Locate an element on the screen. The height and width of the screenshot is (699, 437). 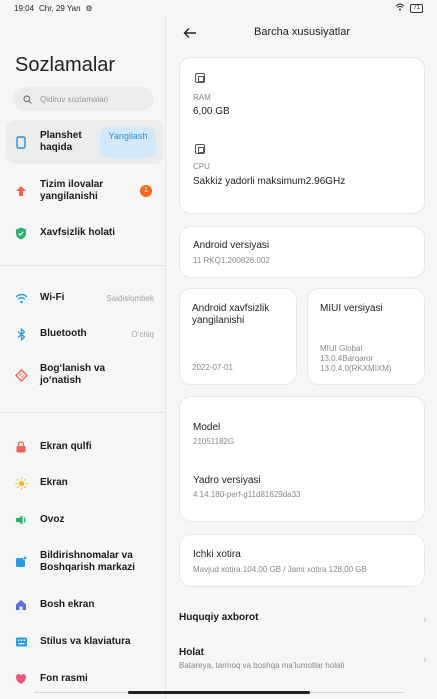
ram-label: RAM is located at coordinates (202, 97).